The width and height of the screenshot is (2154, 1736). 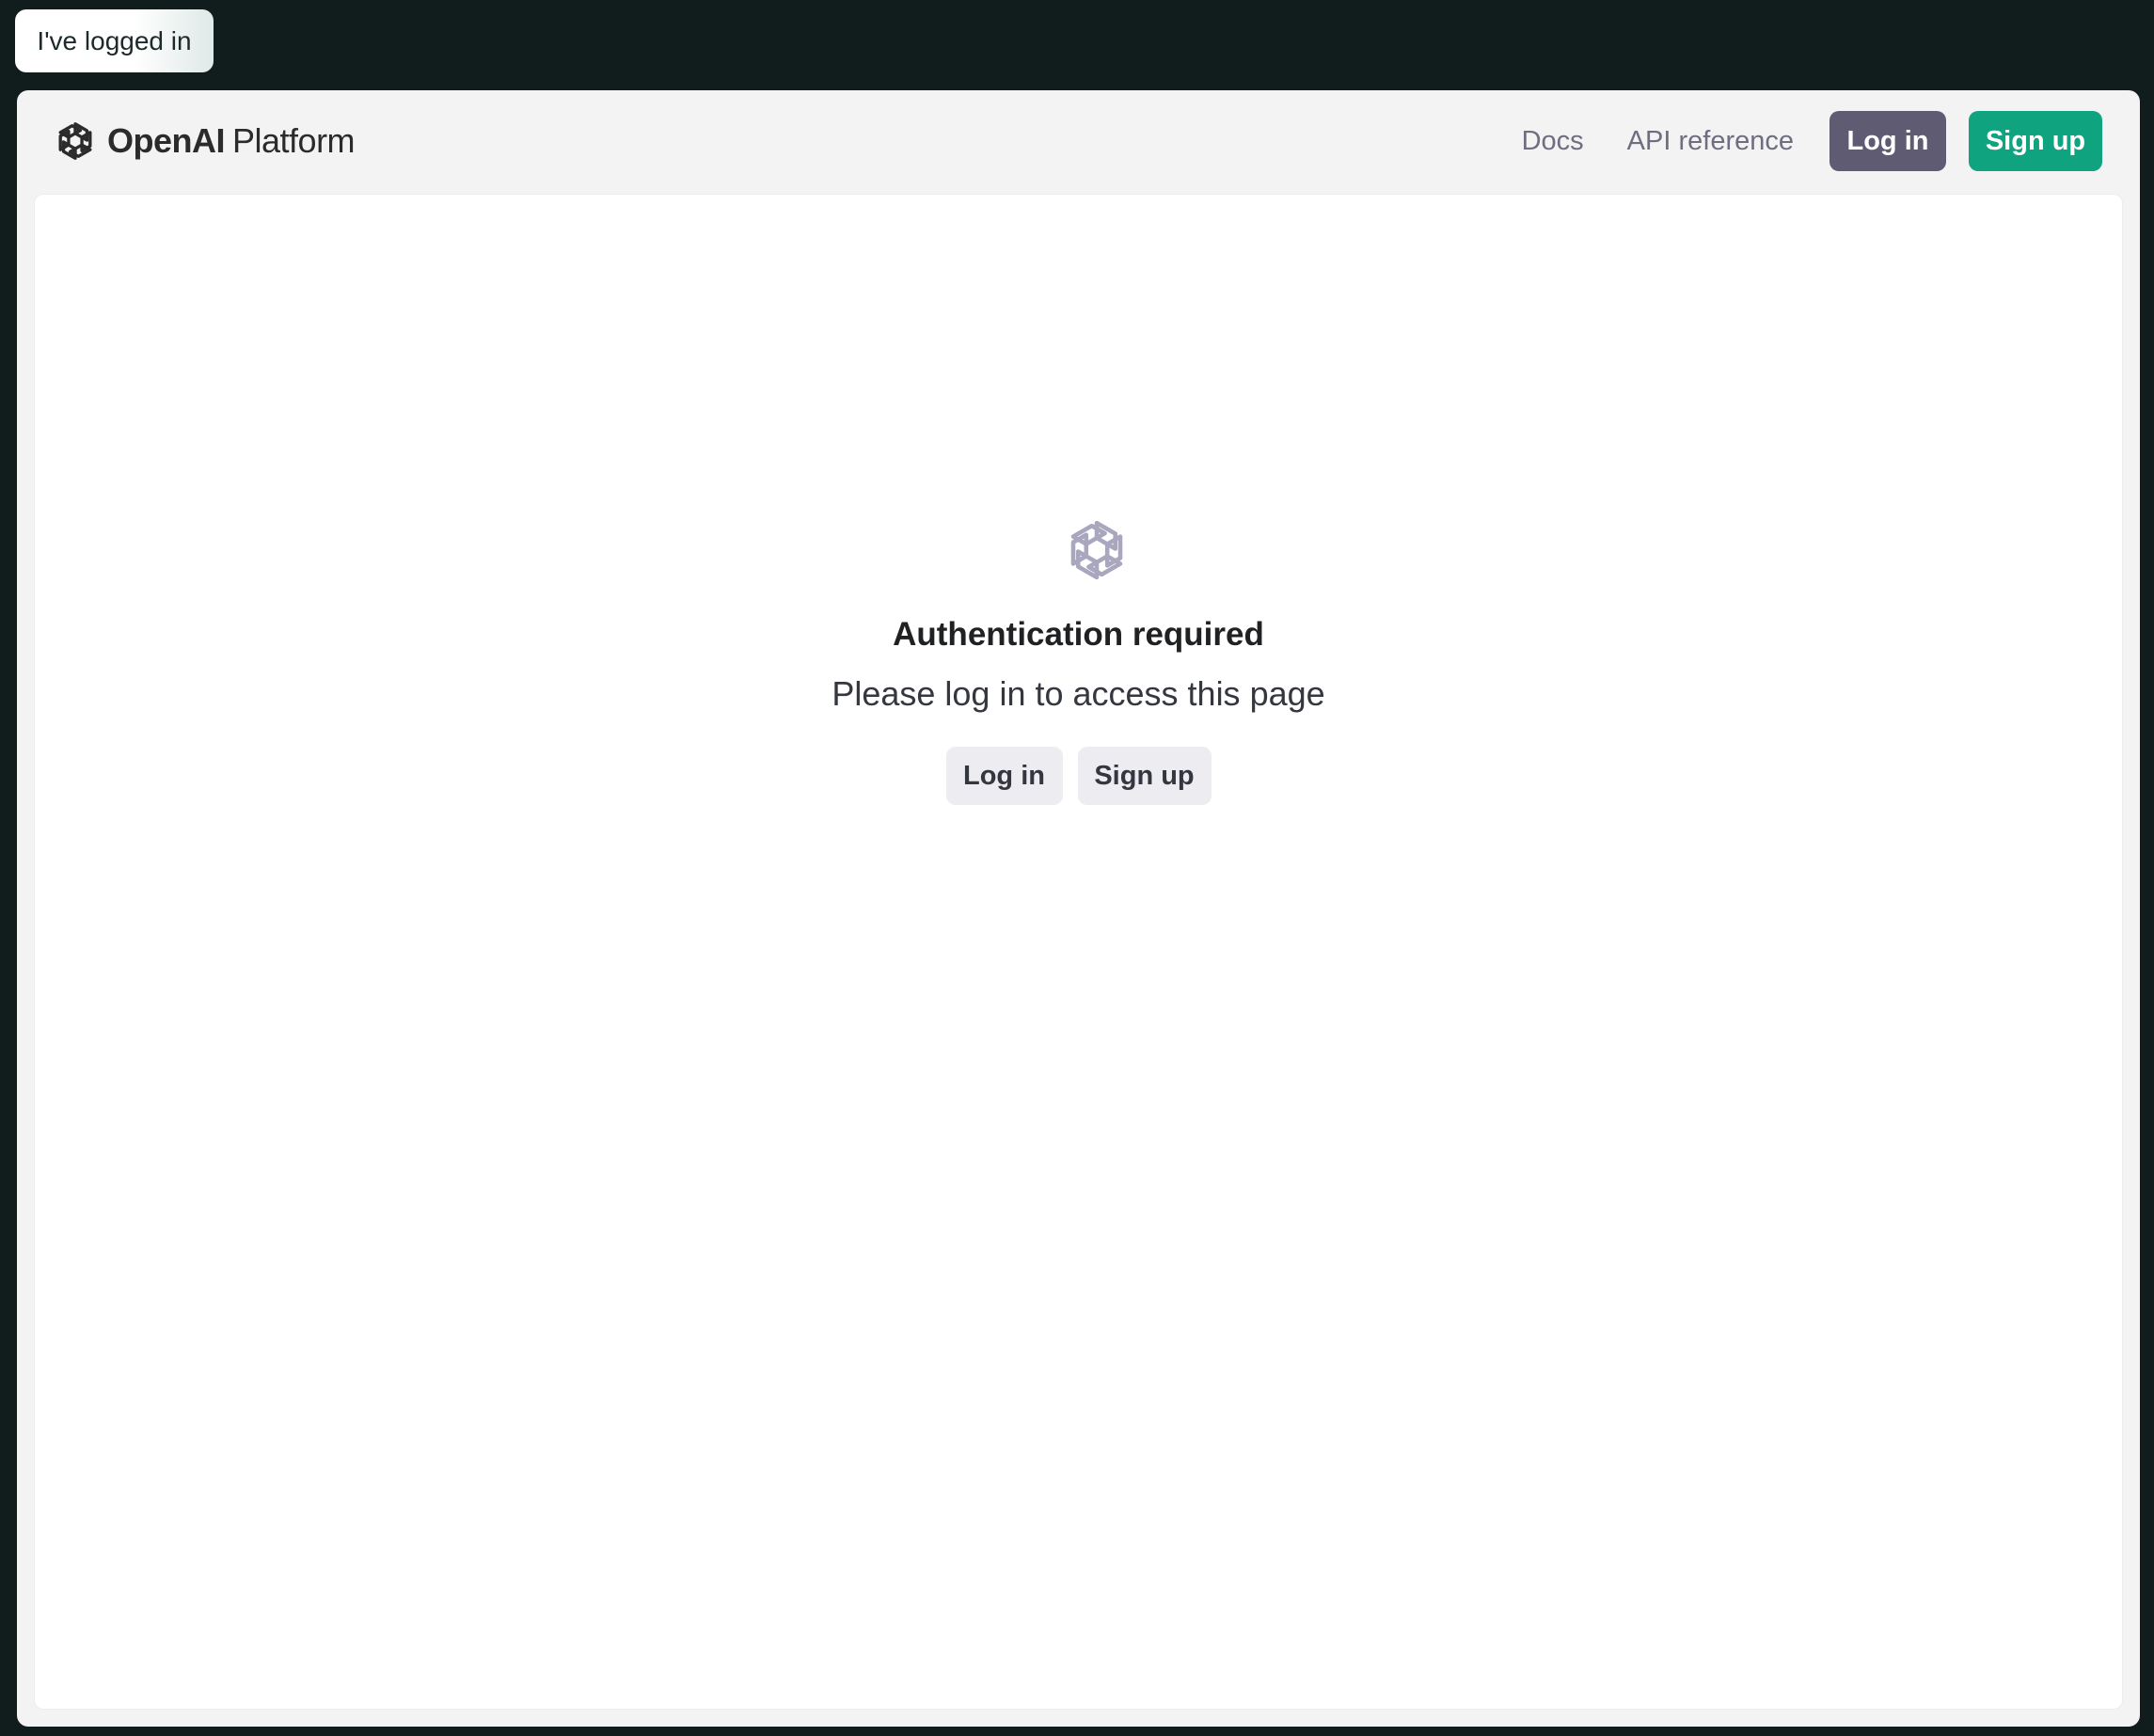 I want to click on ive-logged-in-button: I've logged in, so click(x=114, y=41).